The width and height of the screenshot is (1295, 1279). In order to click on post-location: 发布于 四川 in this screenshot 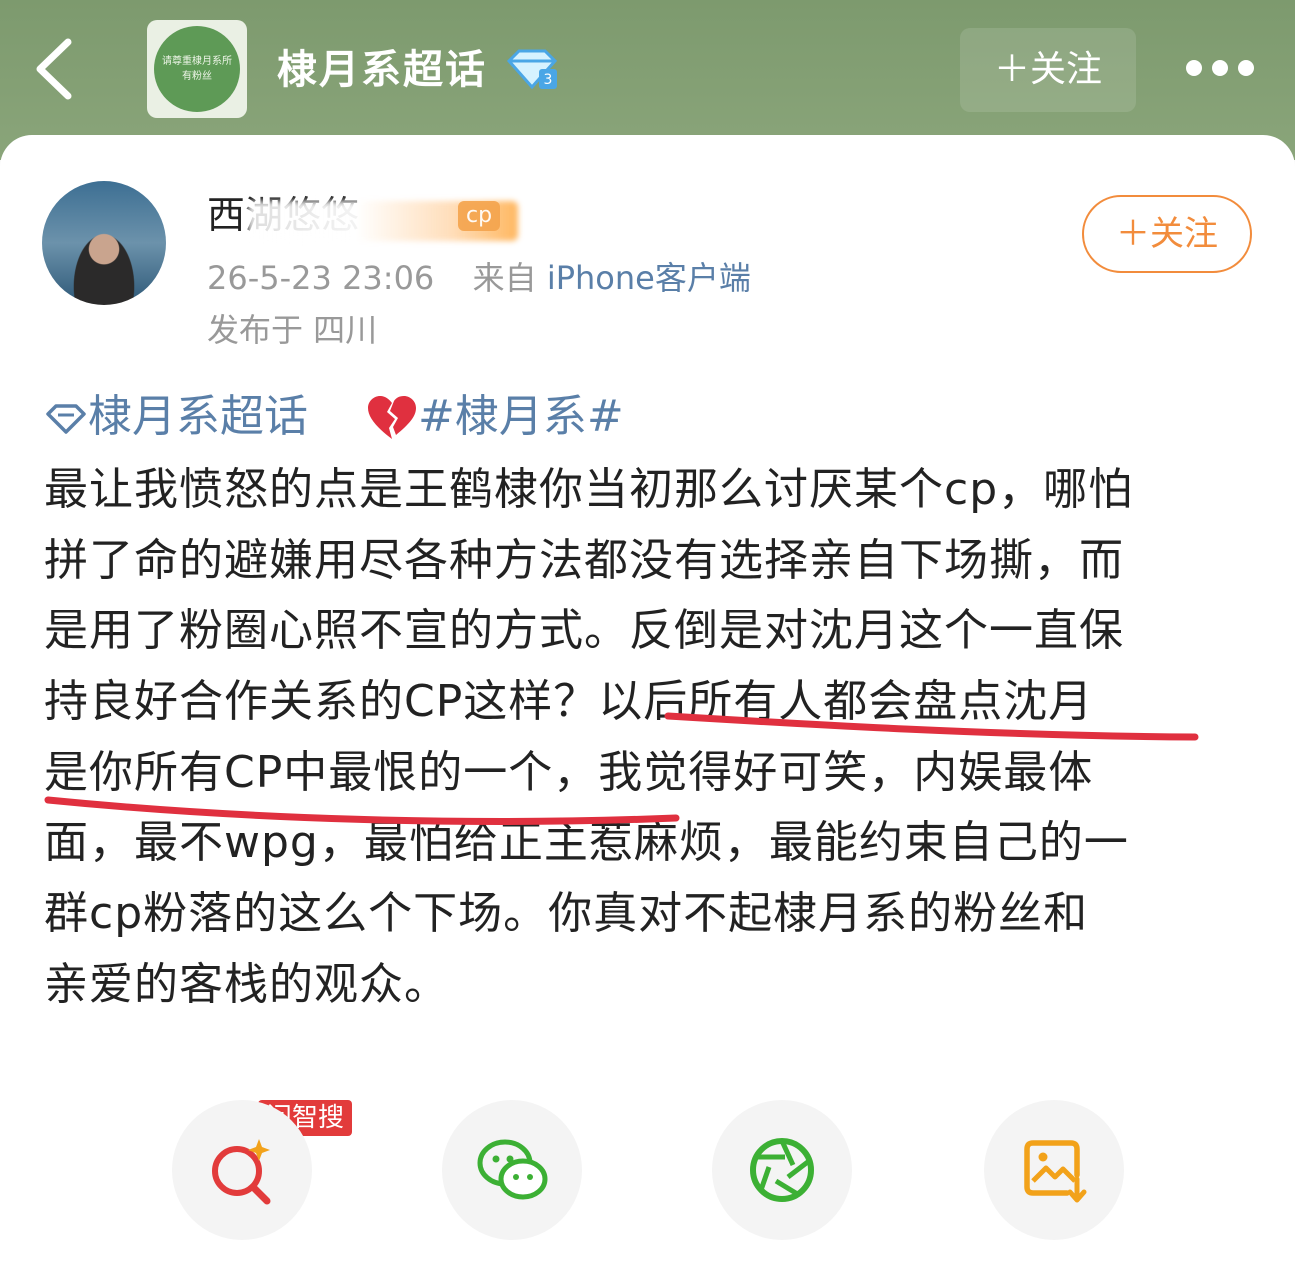, I will do `click(292, 330)`.